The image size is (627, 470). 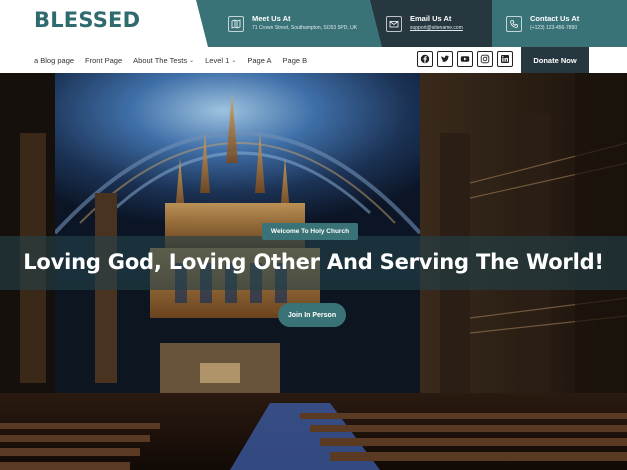 What do you see at coordinates (312, 315) in the screenshot?
I see `join-in-person-button: Join In Person` at bounding box center [312, 315].